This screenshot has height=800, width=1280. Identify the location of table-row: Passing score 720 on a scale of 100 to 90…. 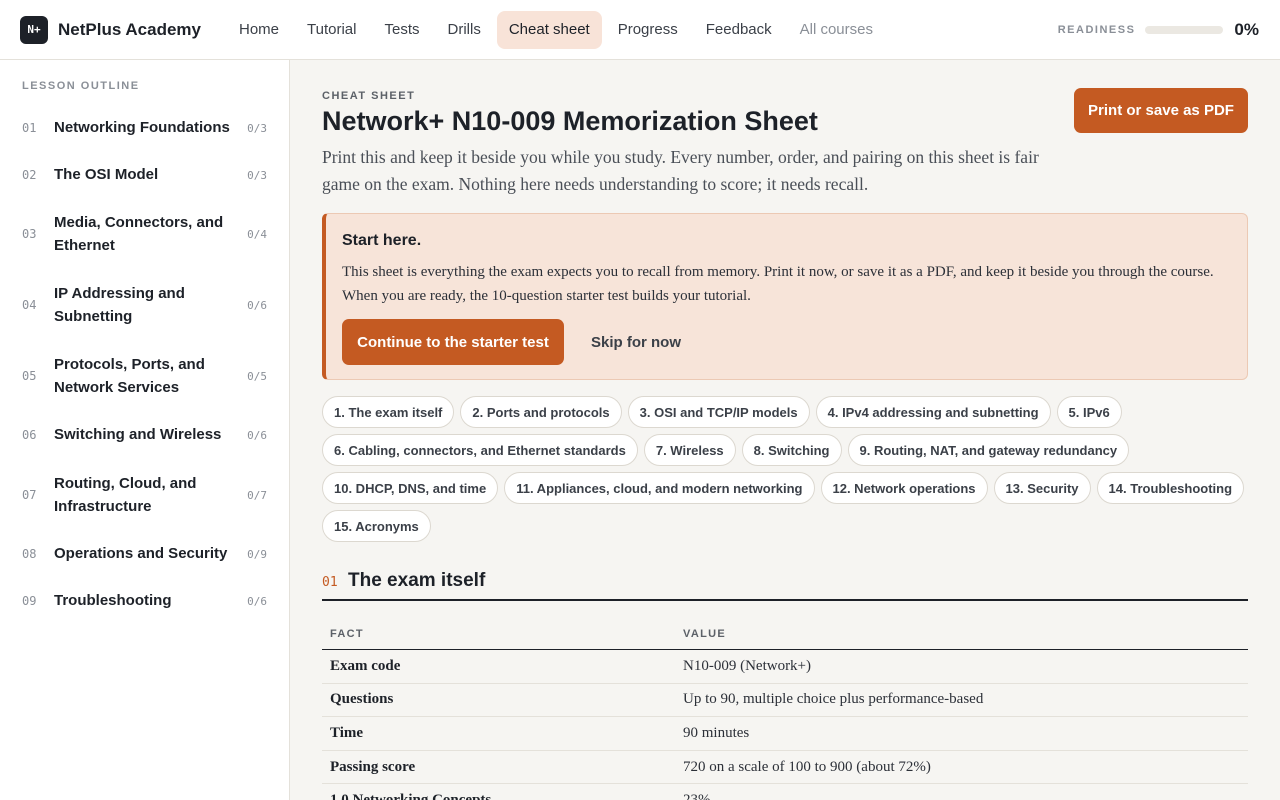
(785, 767).